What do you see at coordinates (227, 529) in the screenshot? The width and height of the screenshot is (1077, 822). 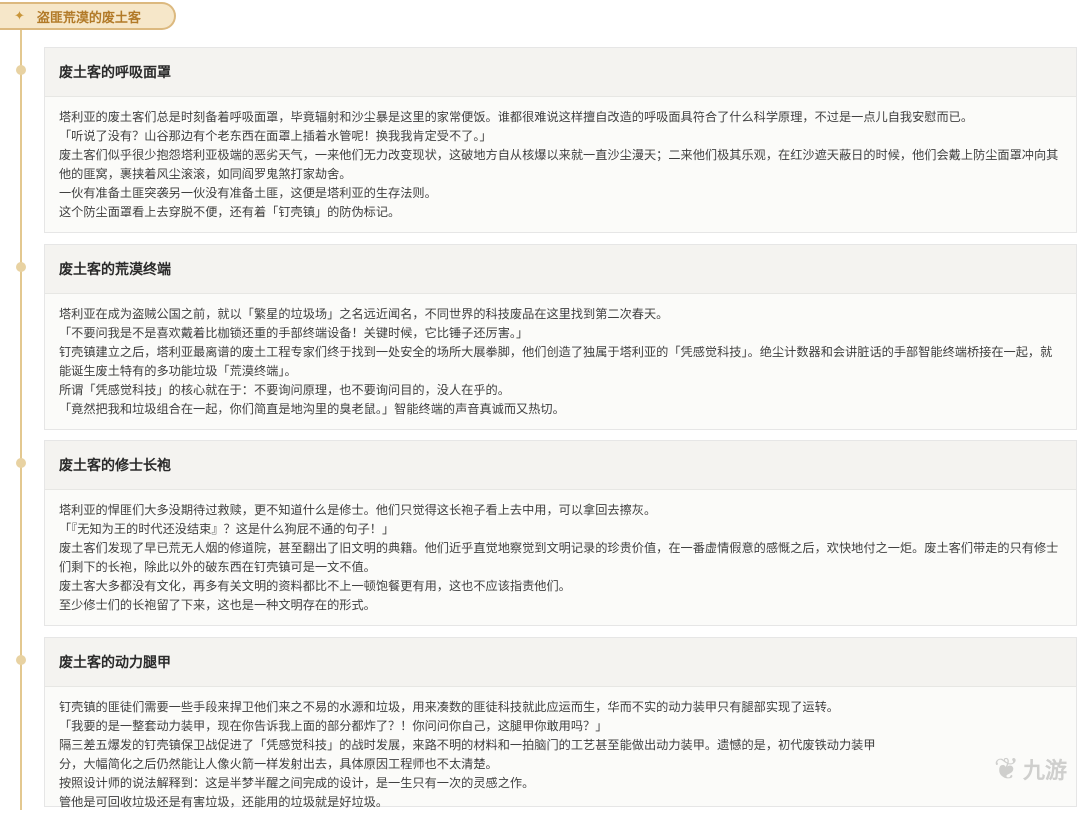 I see `description-line: 「『无知为王的时代还没结束』？这是什么狗屁不通的句子！」` at bounding box center [227, 529].